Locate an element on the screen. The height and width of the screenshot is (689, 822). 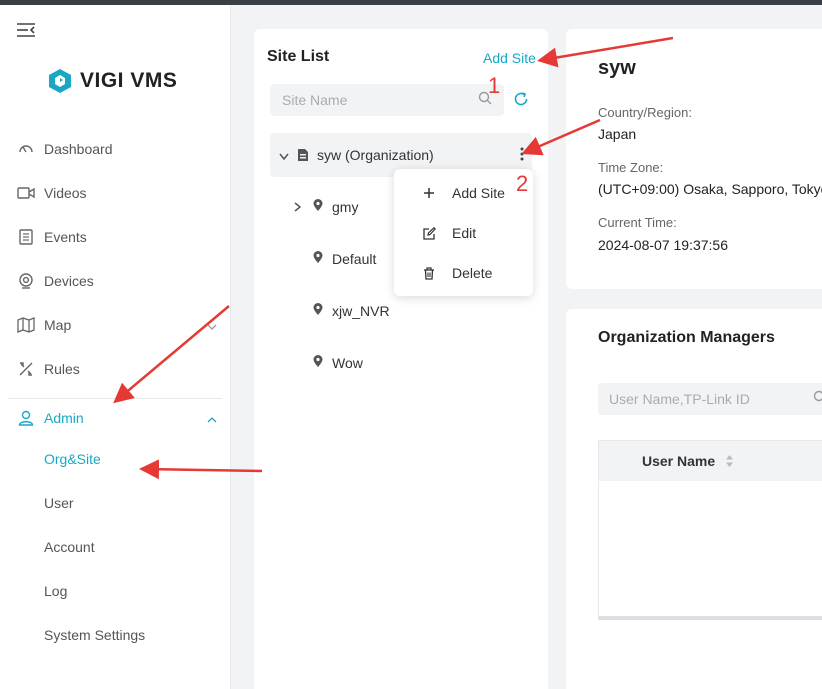
site-search-box is located at coordinates (387, 100).